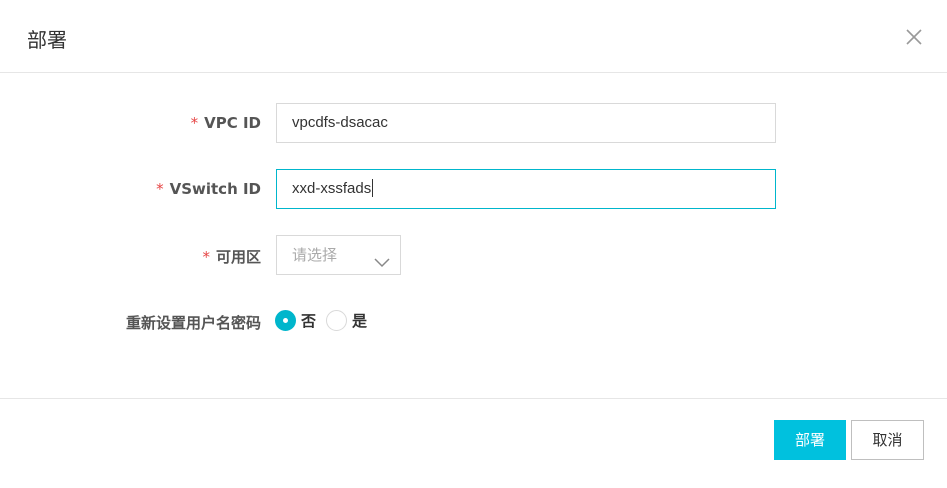  I want to click on close-icon, so click(914, 37).